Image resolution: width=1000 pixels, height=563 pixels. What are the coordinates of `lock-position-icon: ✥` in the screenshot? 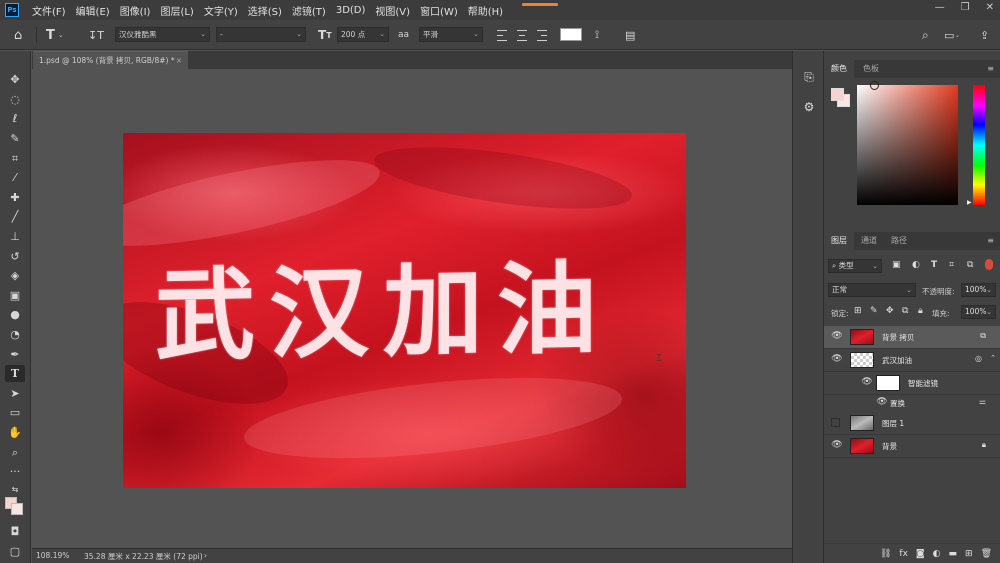 It's located at (890, 311).